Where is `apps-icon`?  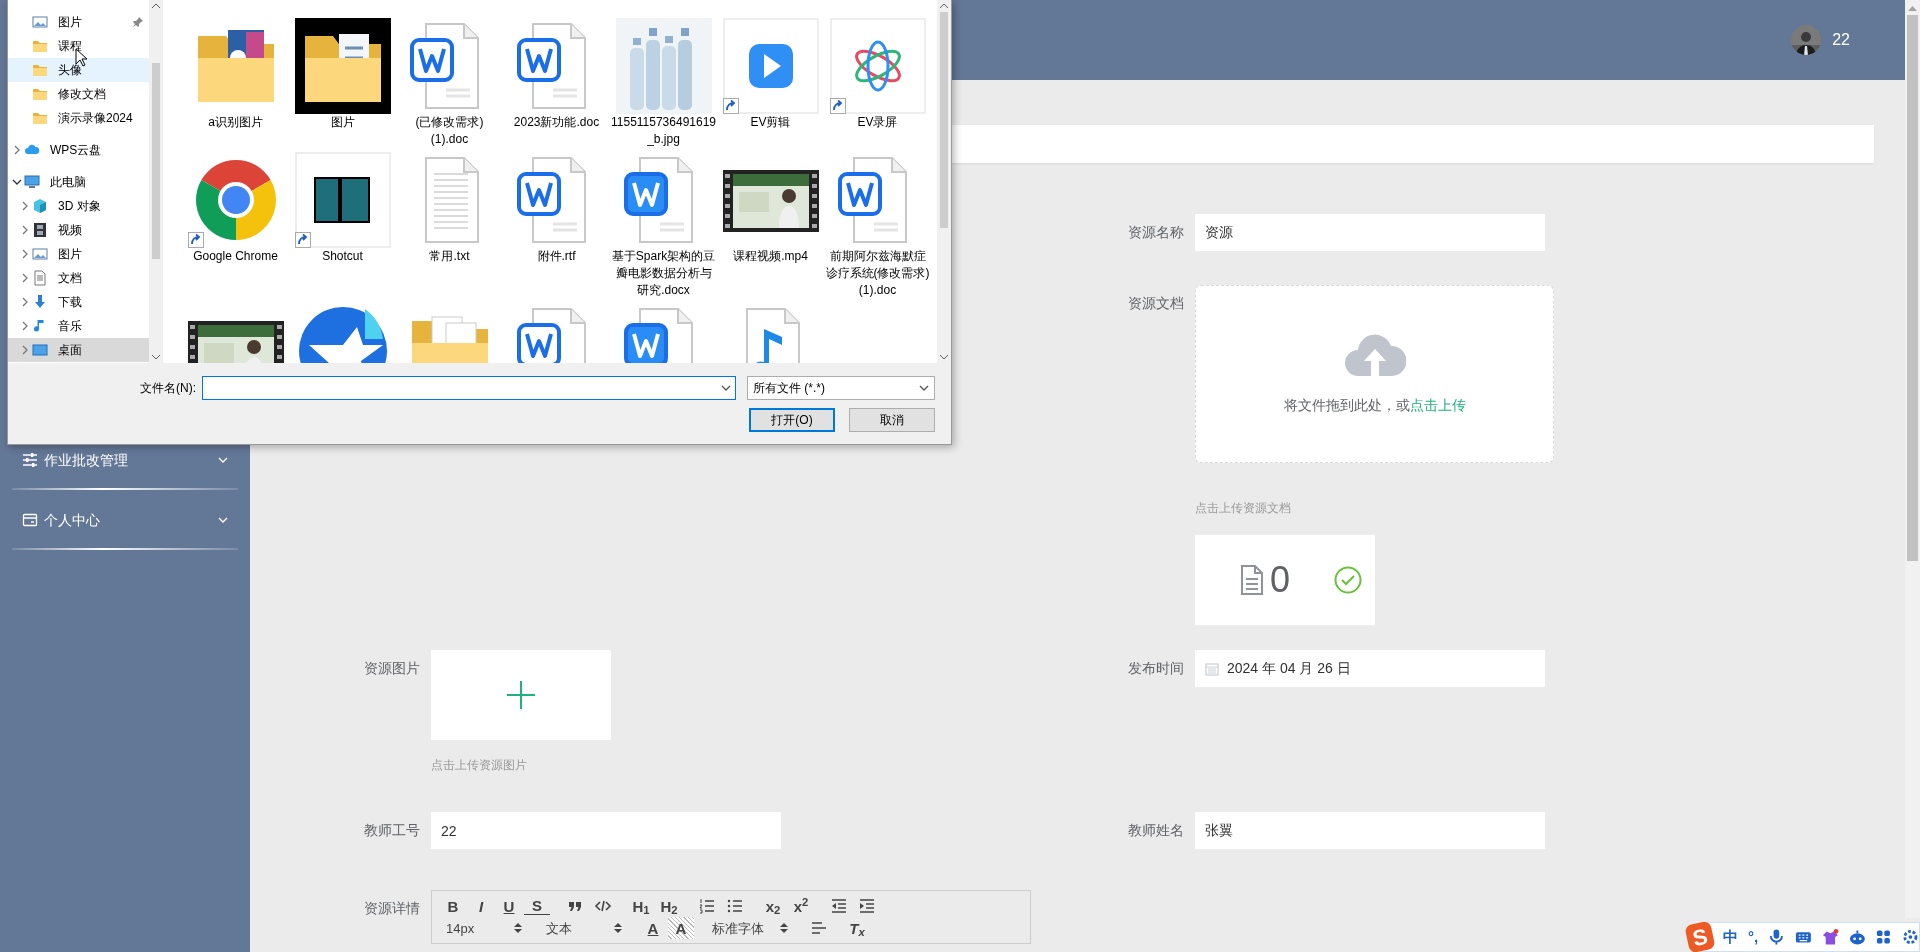
apps-icon is located at coordinates (1884, 937).